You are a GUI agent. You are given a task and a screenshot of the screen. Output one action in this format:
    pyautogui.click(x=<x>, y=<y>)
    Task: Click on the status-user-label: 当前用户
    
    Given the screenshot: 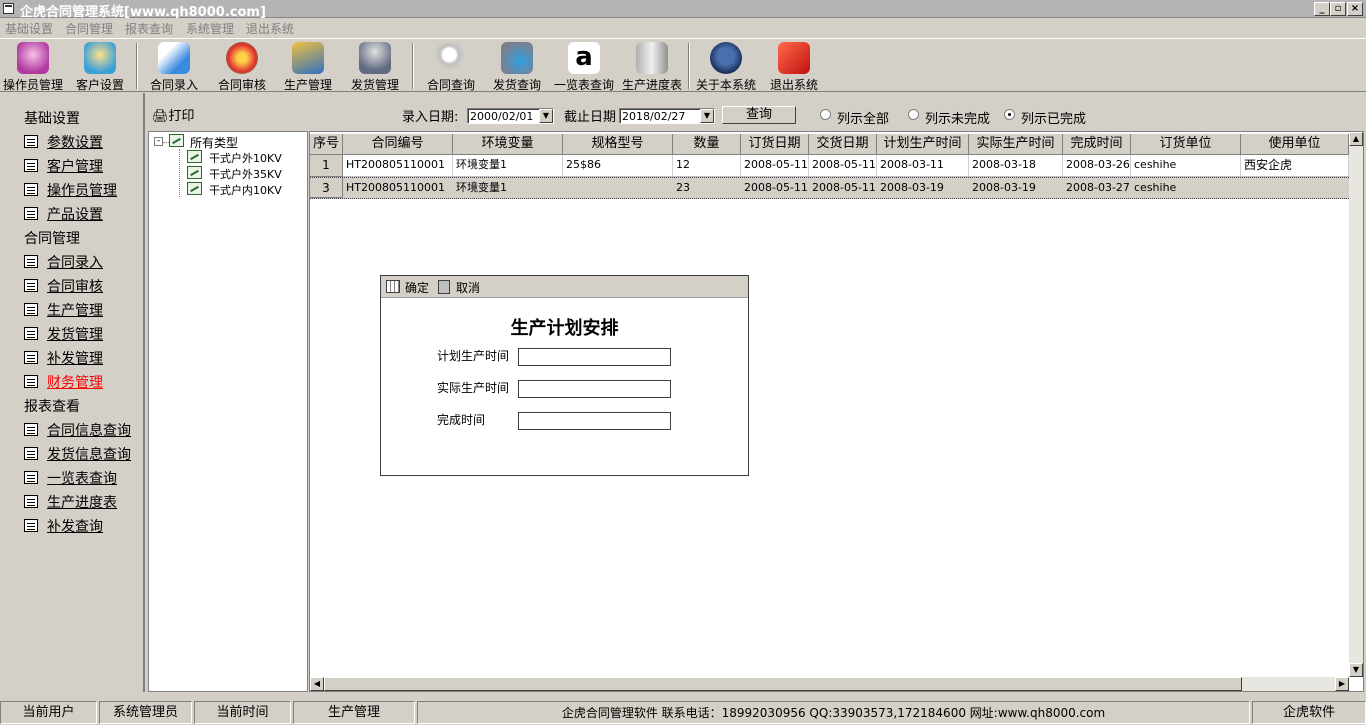 What is the action you would take?
    pyautogui.click(x=48, y=712)
    